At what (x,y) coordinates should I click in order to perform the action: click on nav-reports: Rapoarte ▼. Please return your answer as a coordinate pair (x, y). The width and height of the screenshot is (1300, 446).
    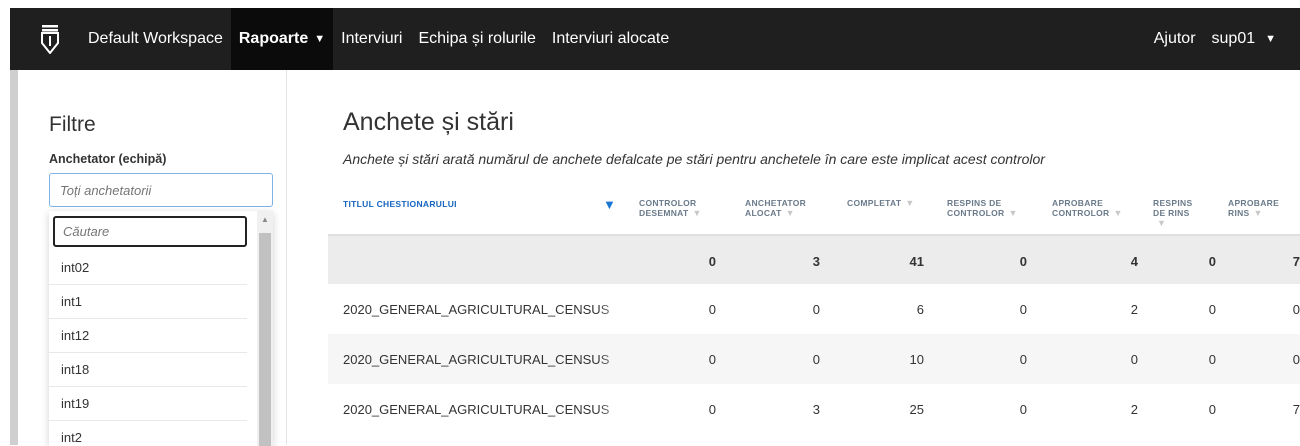
    Looking at the image, I should click on (282, 39).